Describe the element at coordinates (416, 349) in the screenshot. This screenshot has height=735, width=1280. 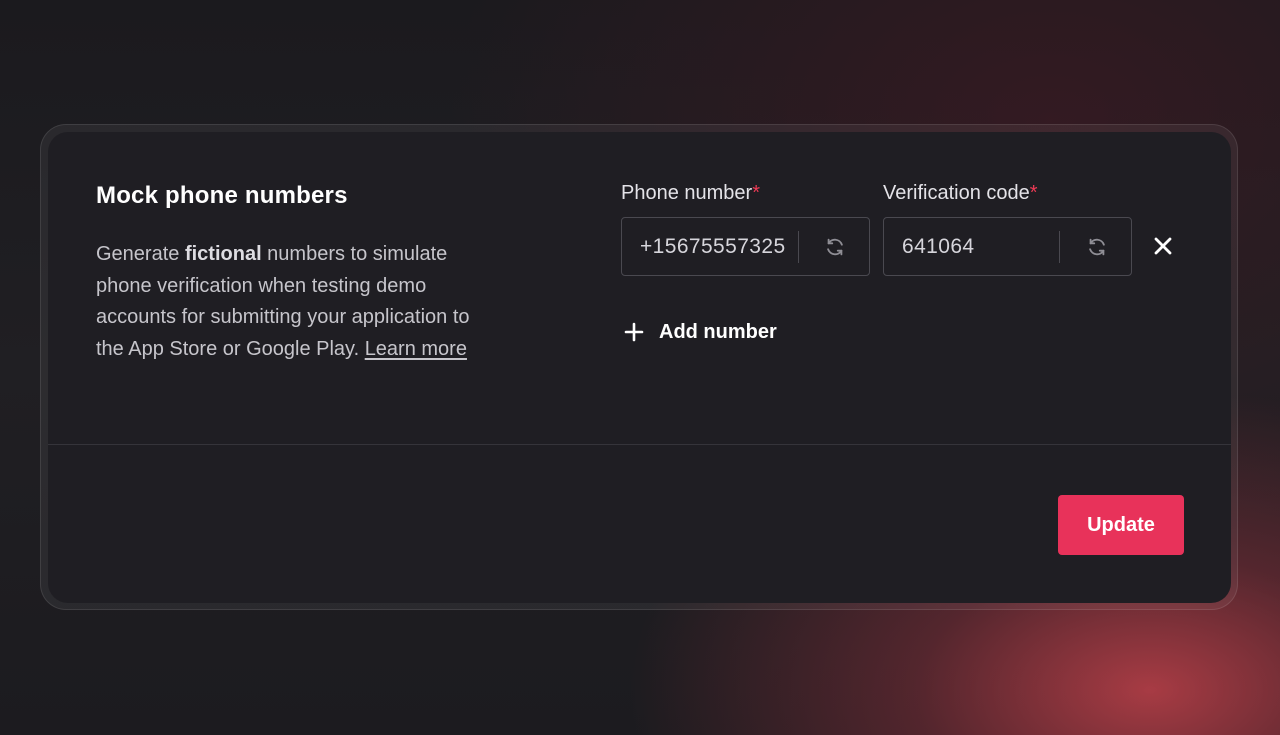
I see `learn-more-link: Learn more` at that location.